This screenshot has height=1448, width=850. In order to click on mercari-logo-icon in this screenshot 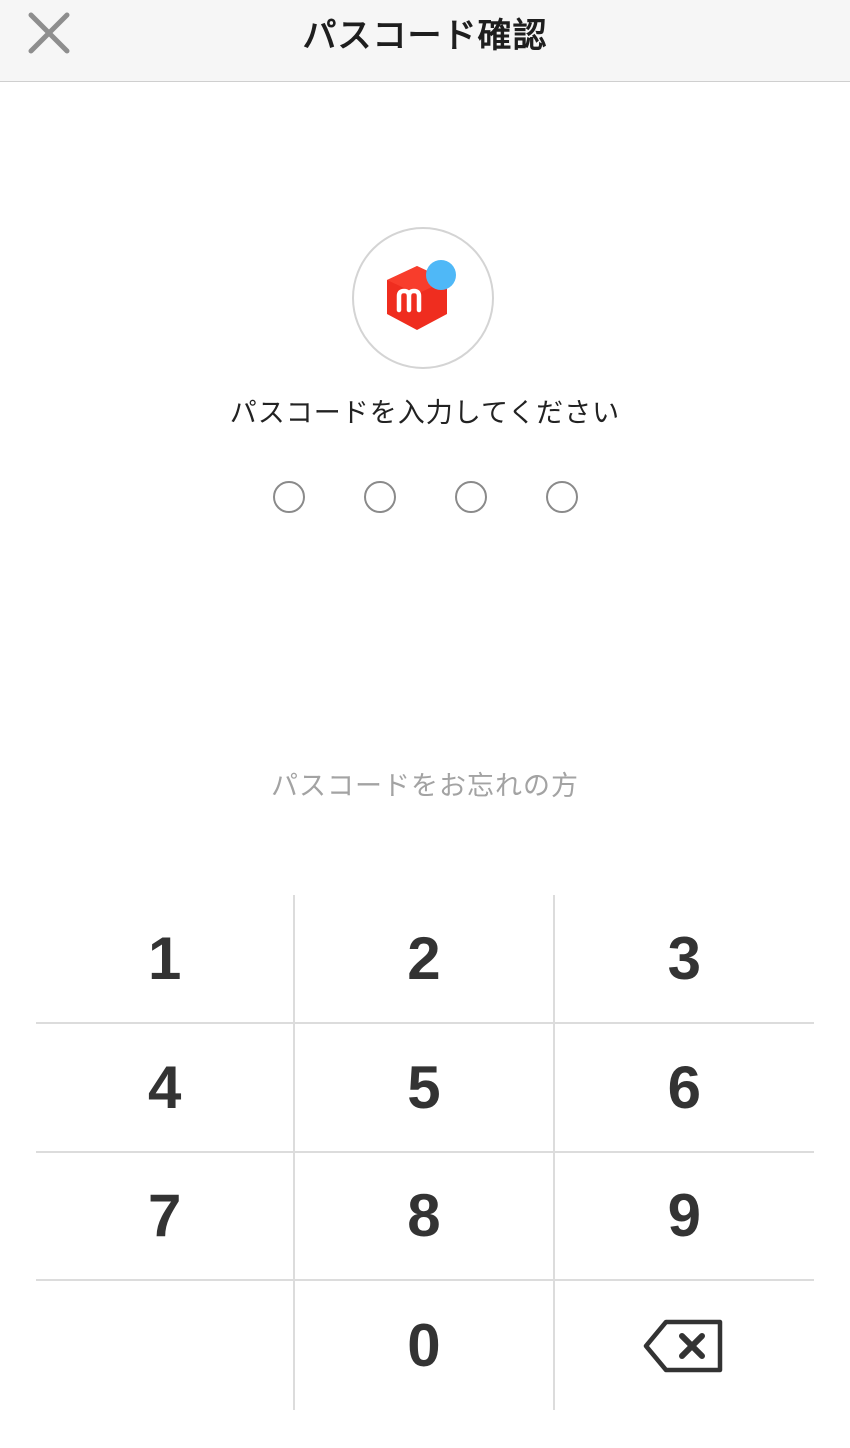, I will do `click(421, 295)`.